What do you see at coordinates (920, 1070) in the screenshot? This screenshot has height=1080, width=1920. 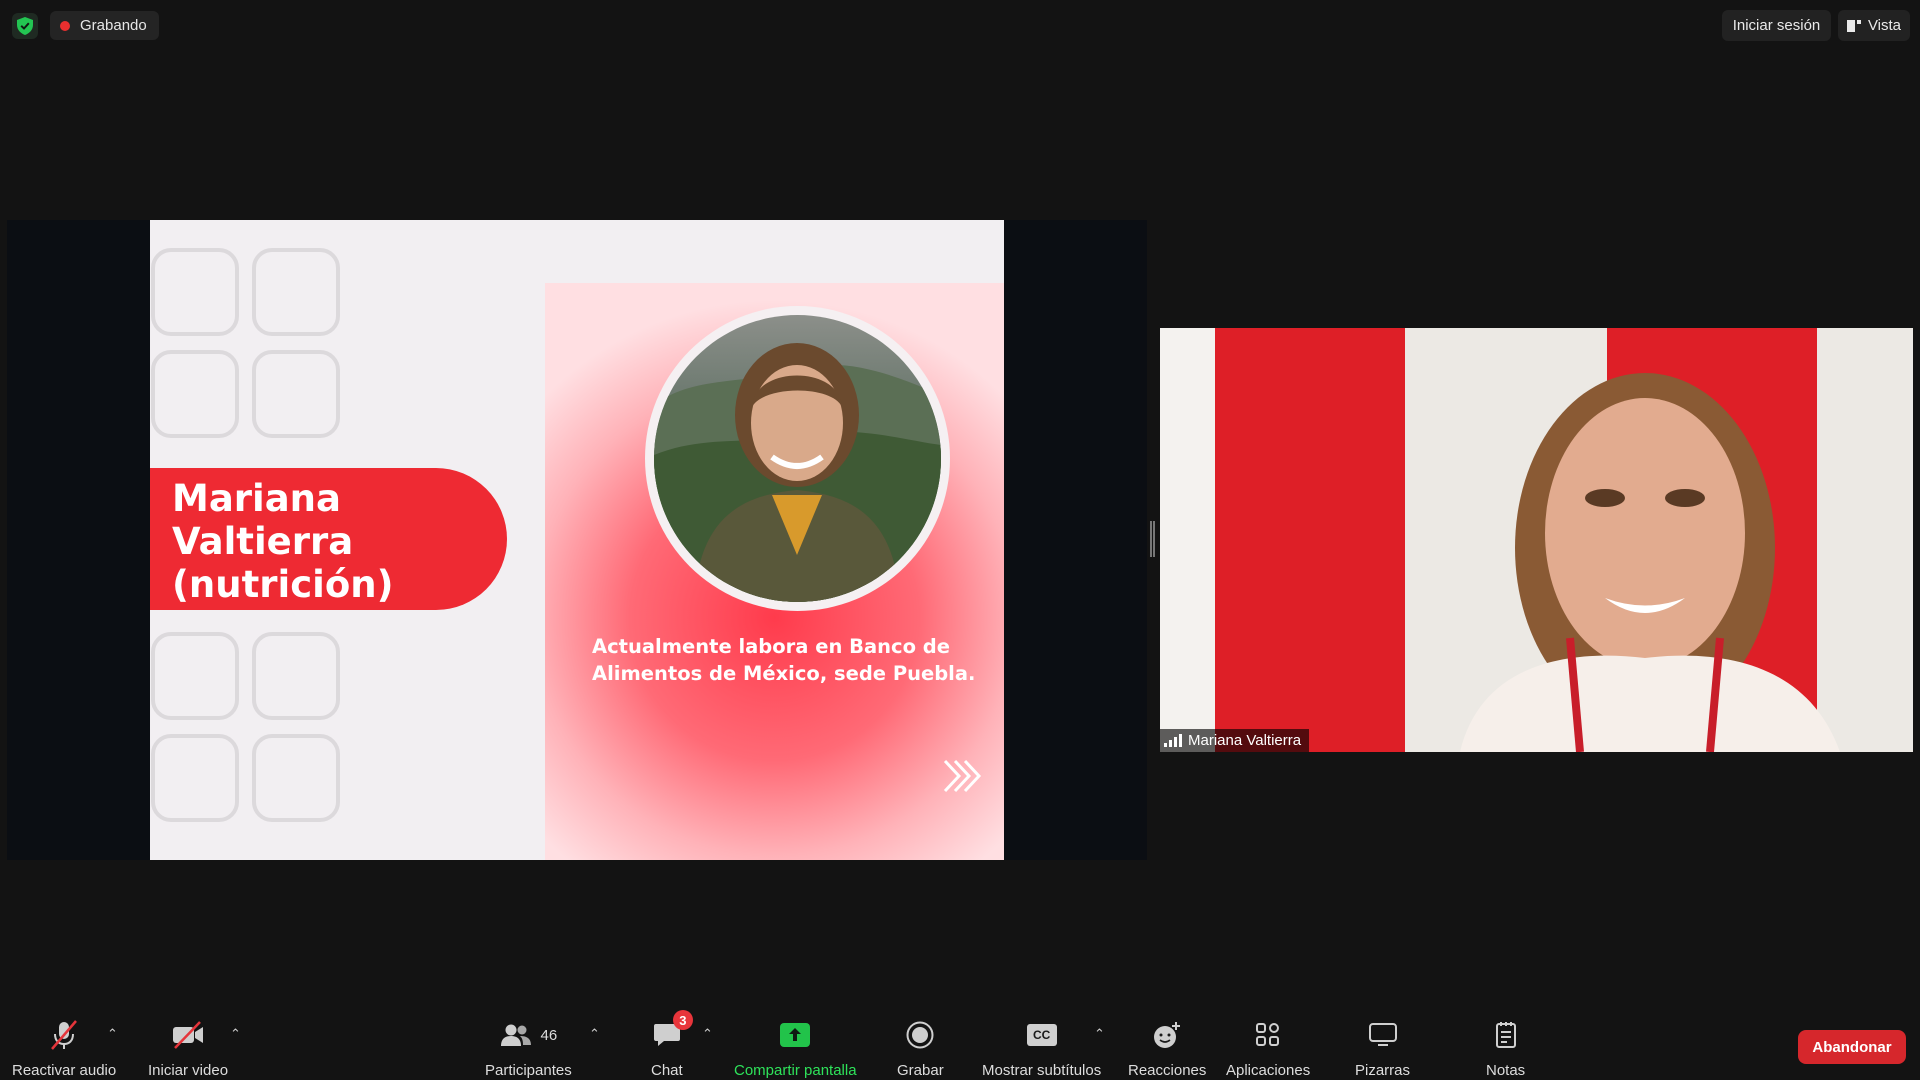 I see `record-label: Grabar` at bounding box center [920, 1070].